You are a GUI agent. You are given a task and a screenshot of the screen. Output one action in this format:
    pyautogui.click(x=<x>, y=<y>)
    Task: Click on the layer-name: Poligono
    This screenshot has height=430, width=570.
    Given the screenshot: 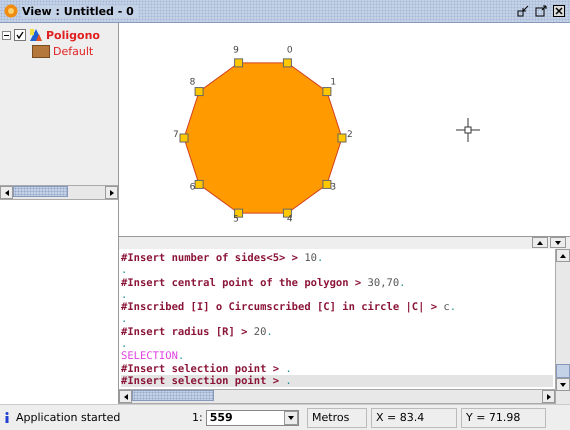 What is the action you would take?
    pyautogui.click(x=73, y=35)
    